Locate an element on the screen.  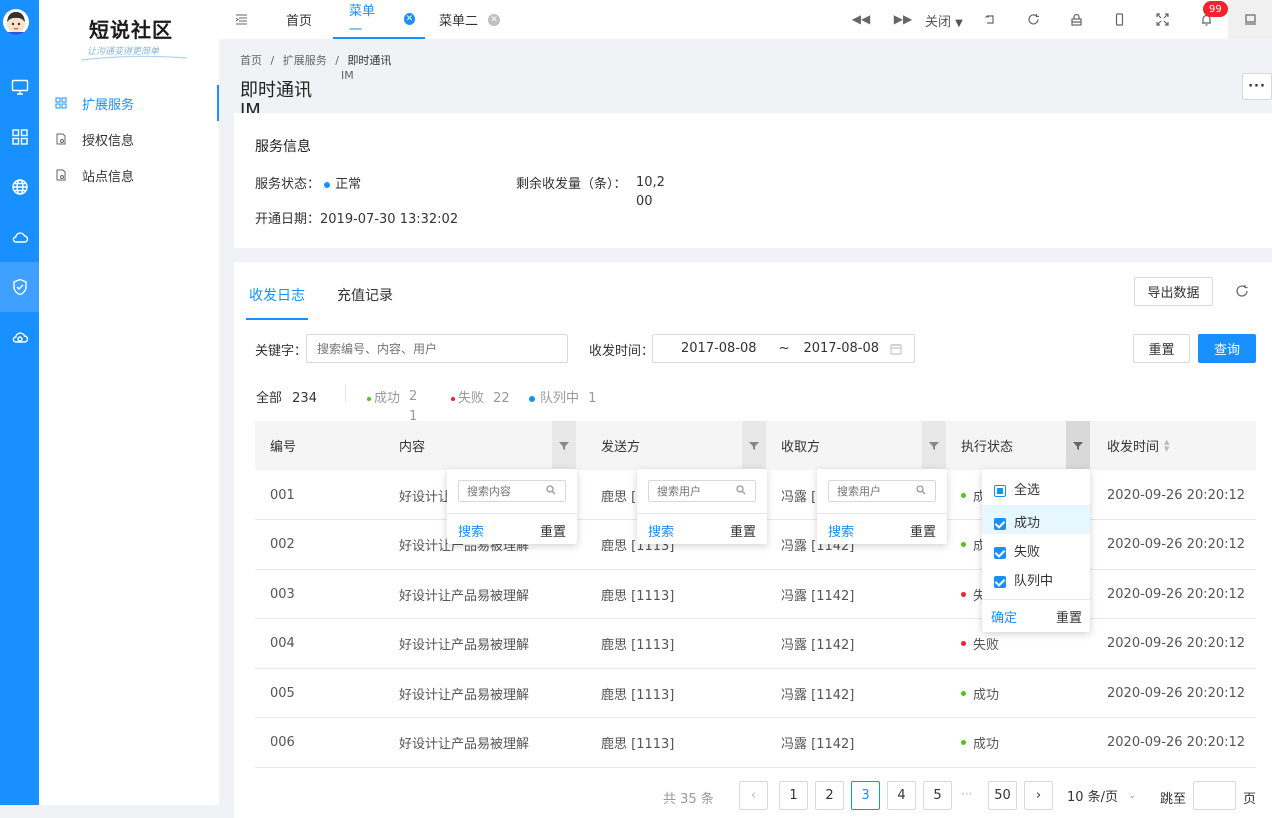
sidebar-item-label: 授权信息 is located at coordinates (108, 141).